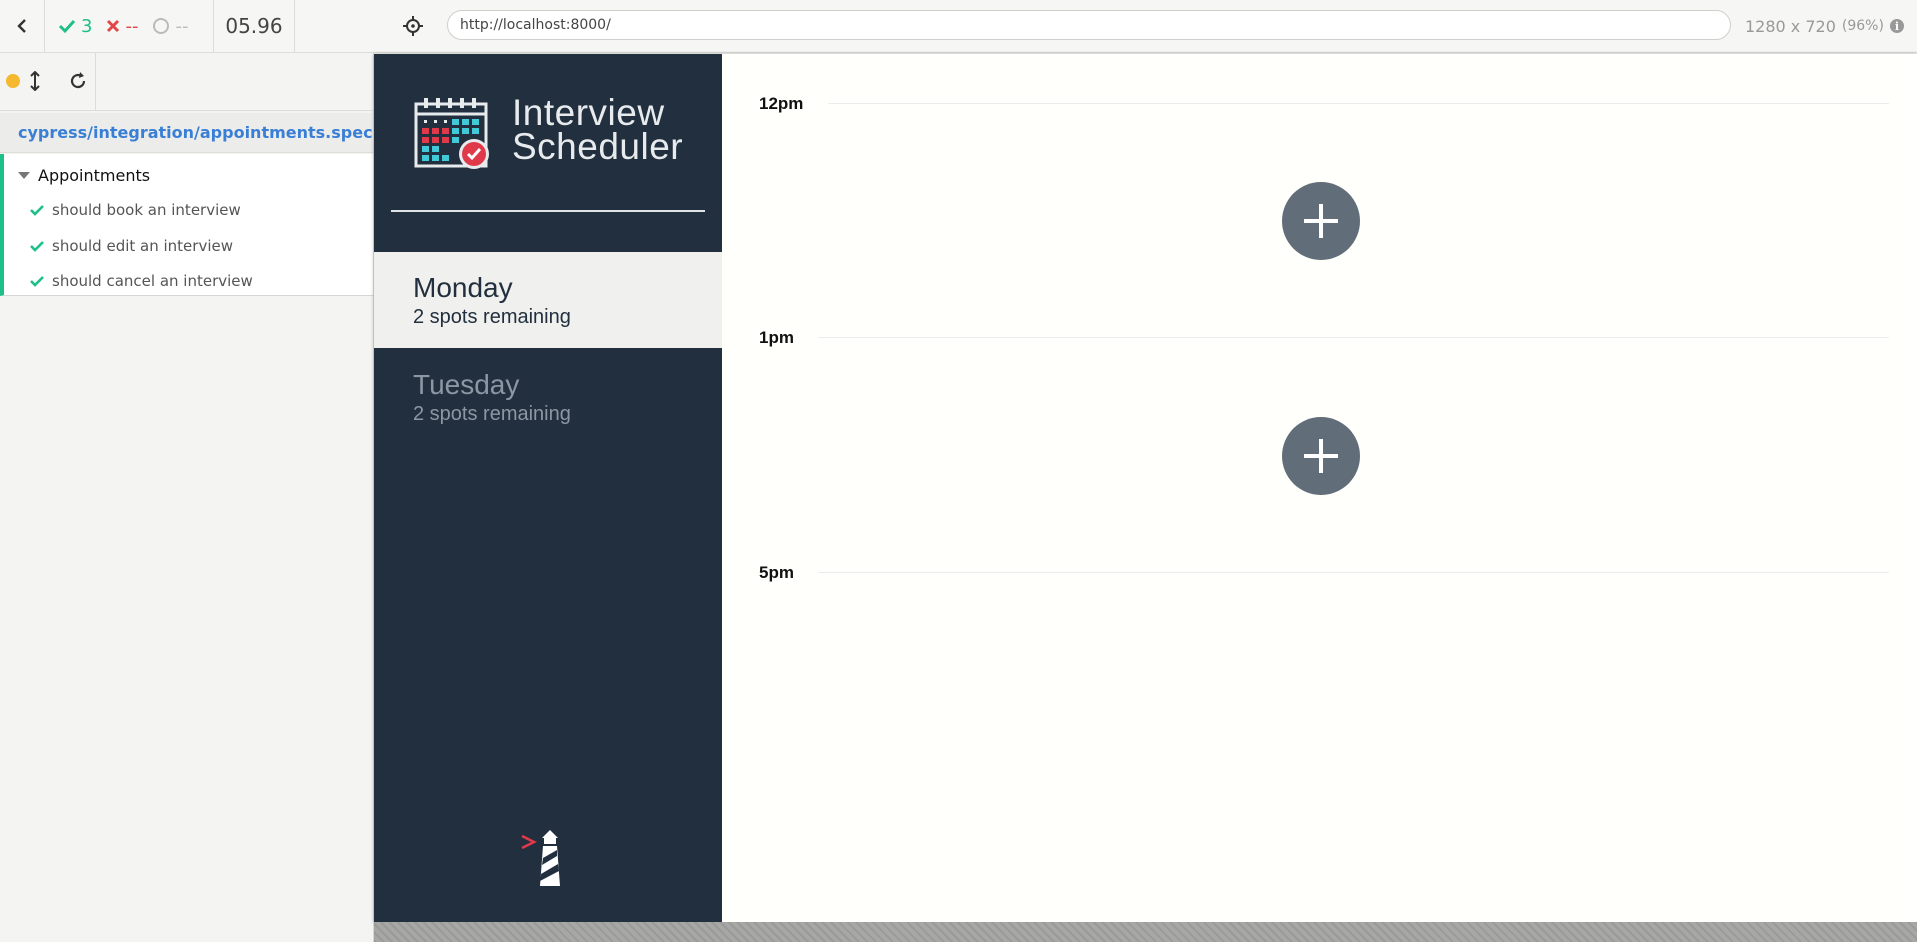  Describe the element at coordinates (466, 384) in the screenshot. I see `day-name: Tuesday` at that location.